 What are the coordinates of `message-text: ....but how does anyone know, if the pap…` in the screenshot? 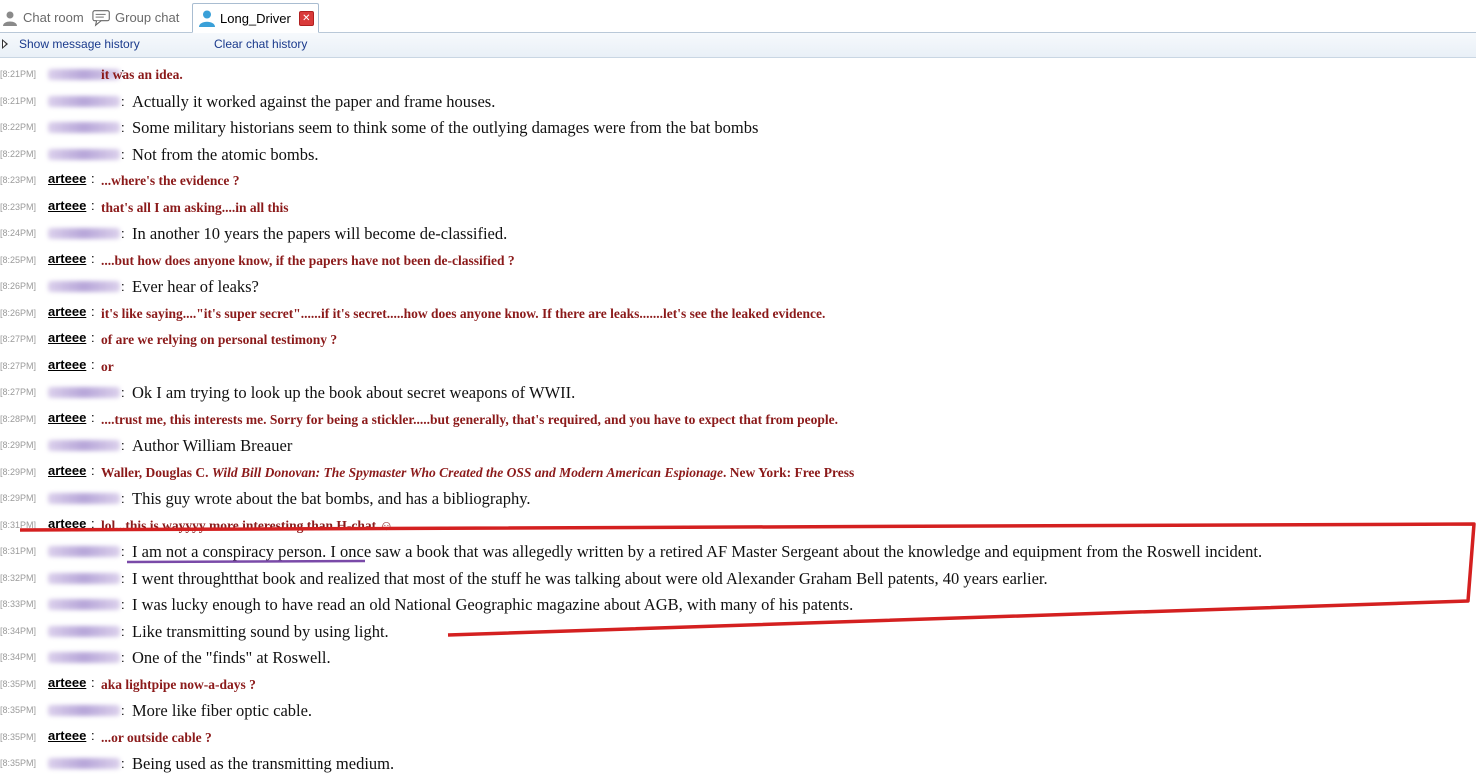 It's located at (308, 260).